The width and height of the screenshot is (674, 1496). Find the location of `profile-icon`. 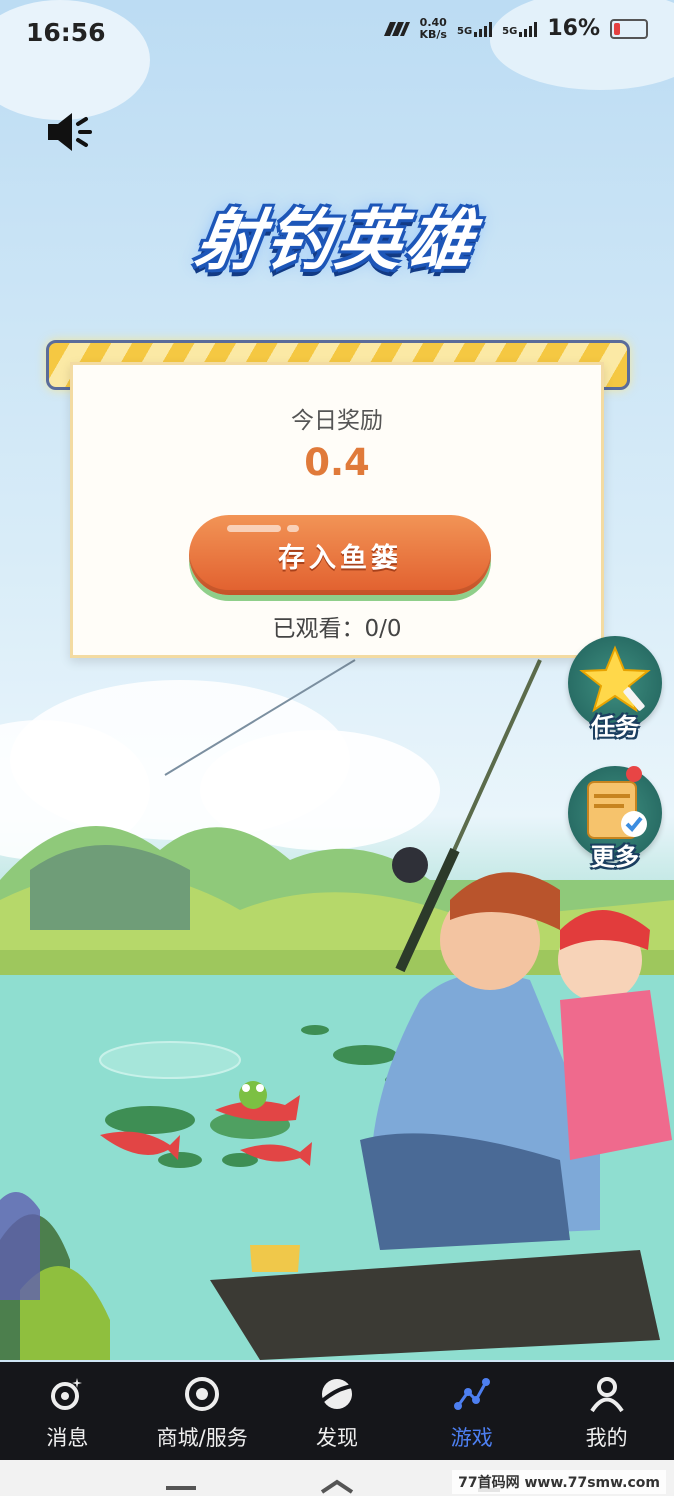

profile-icon is located at coordinates (606, 1395).